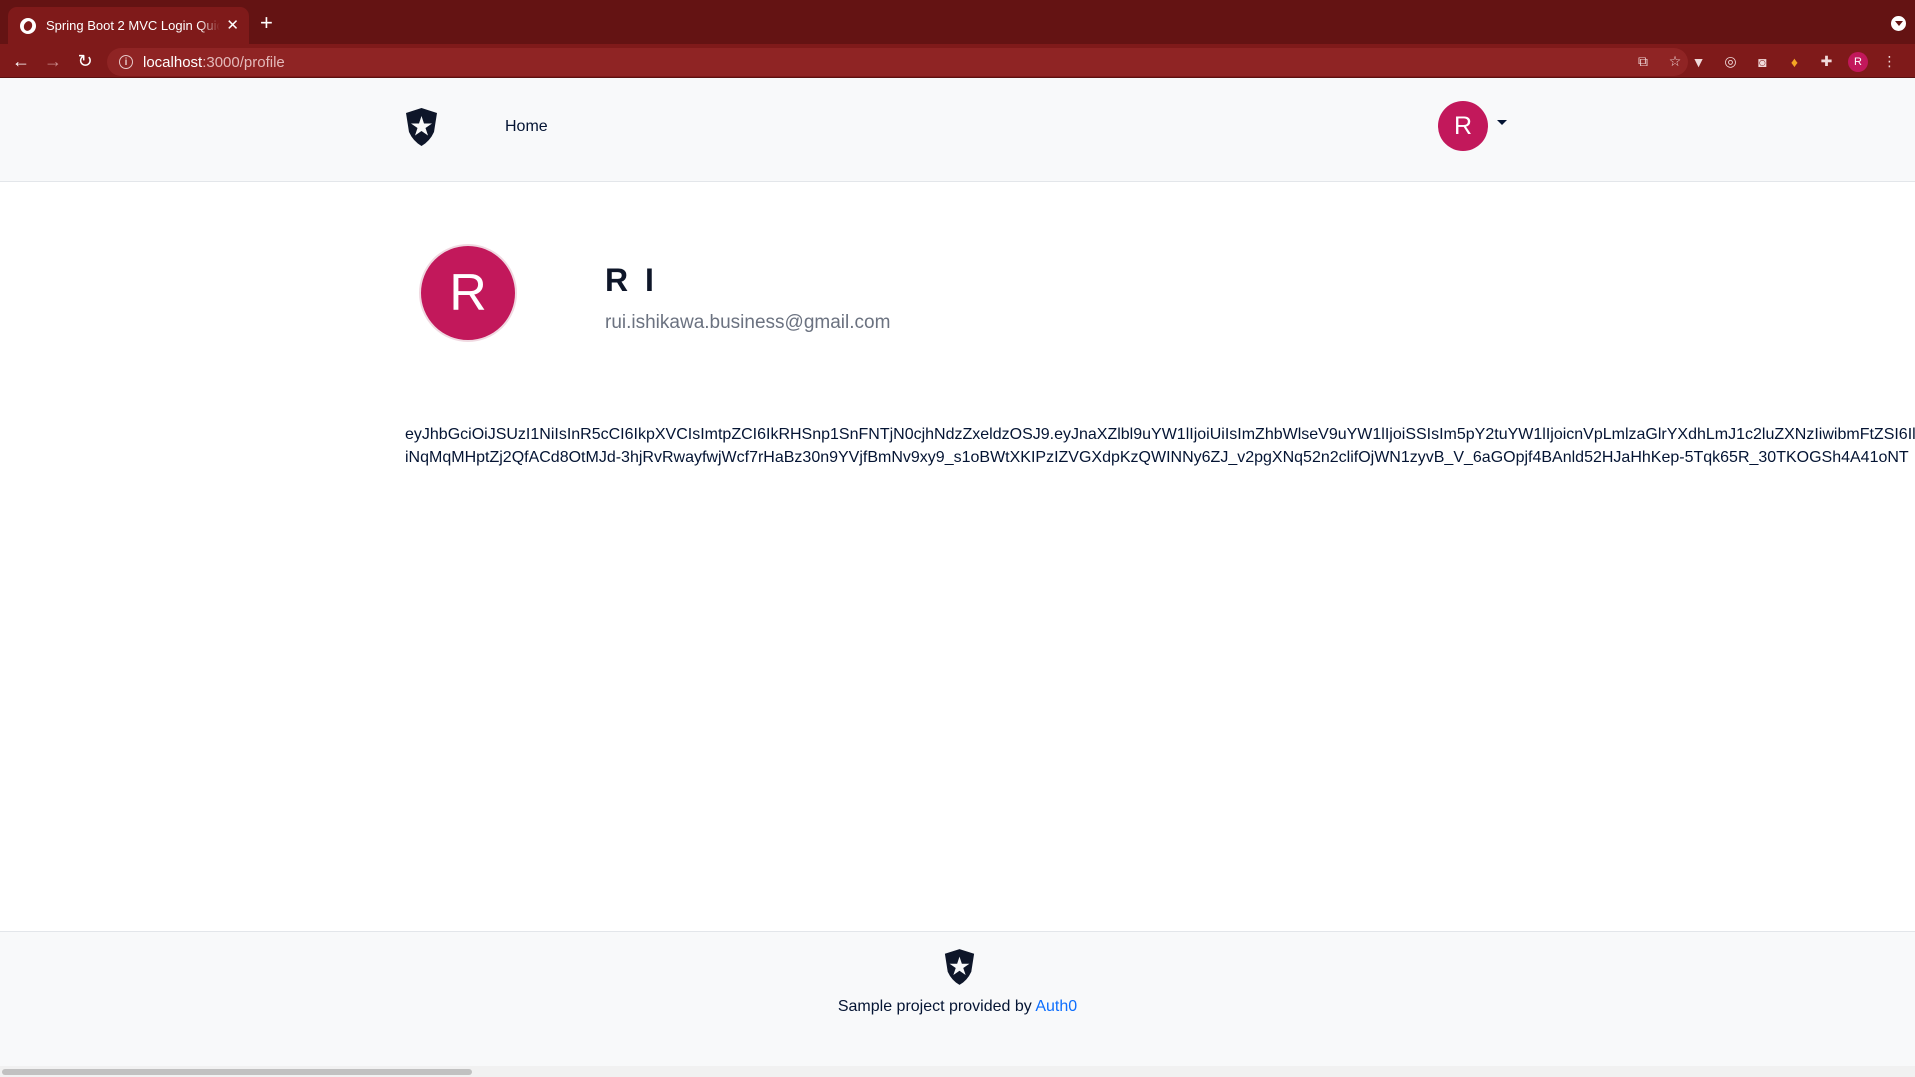 This screenshot has width=1915, height=1077. I want to click on site-footer: Sample project provided by Auth0, so click(957, 998).